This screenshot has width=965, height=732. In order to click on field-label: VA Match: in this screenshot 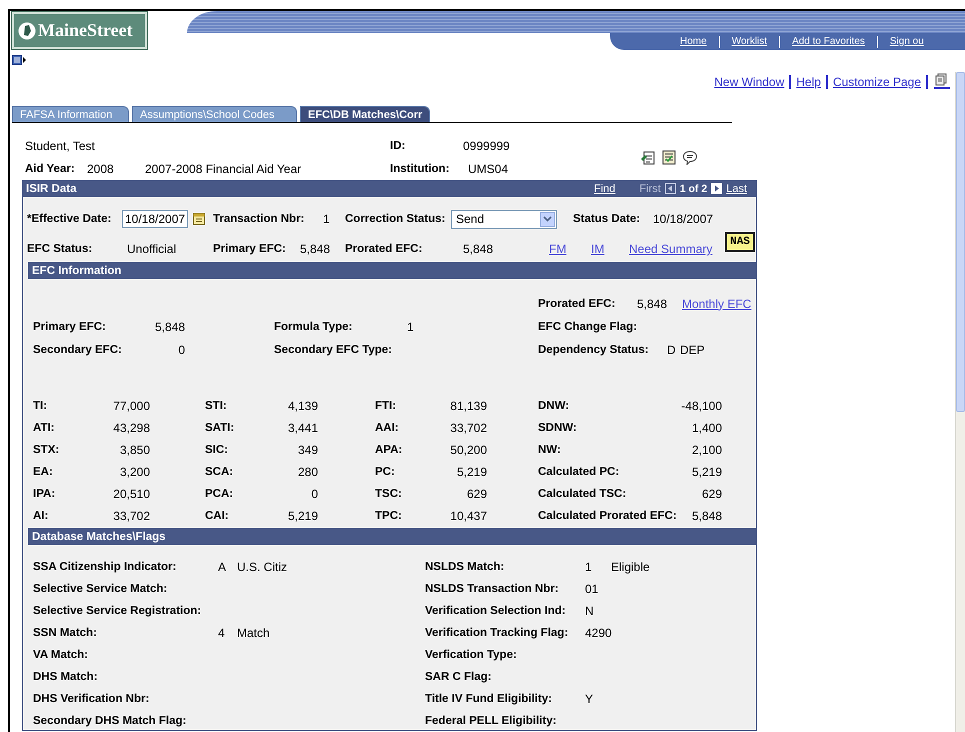, I will do `click(61, 655)`.